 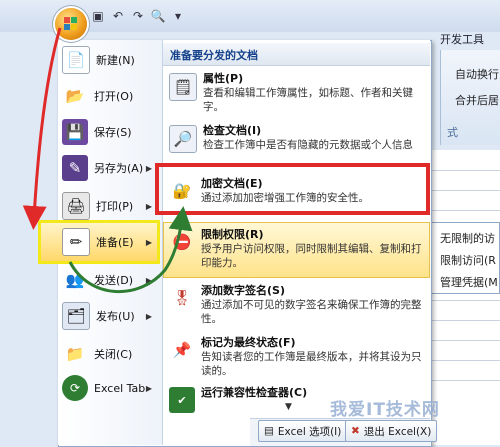 What do you see at coordinates (75, 132) in the screenshot?
I see `floppy-disk-icon: 💾` at bounding box center [75, 132].